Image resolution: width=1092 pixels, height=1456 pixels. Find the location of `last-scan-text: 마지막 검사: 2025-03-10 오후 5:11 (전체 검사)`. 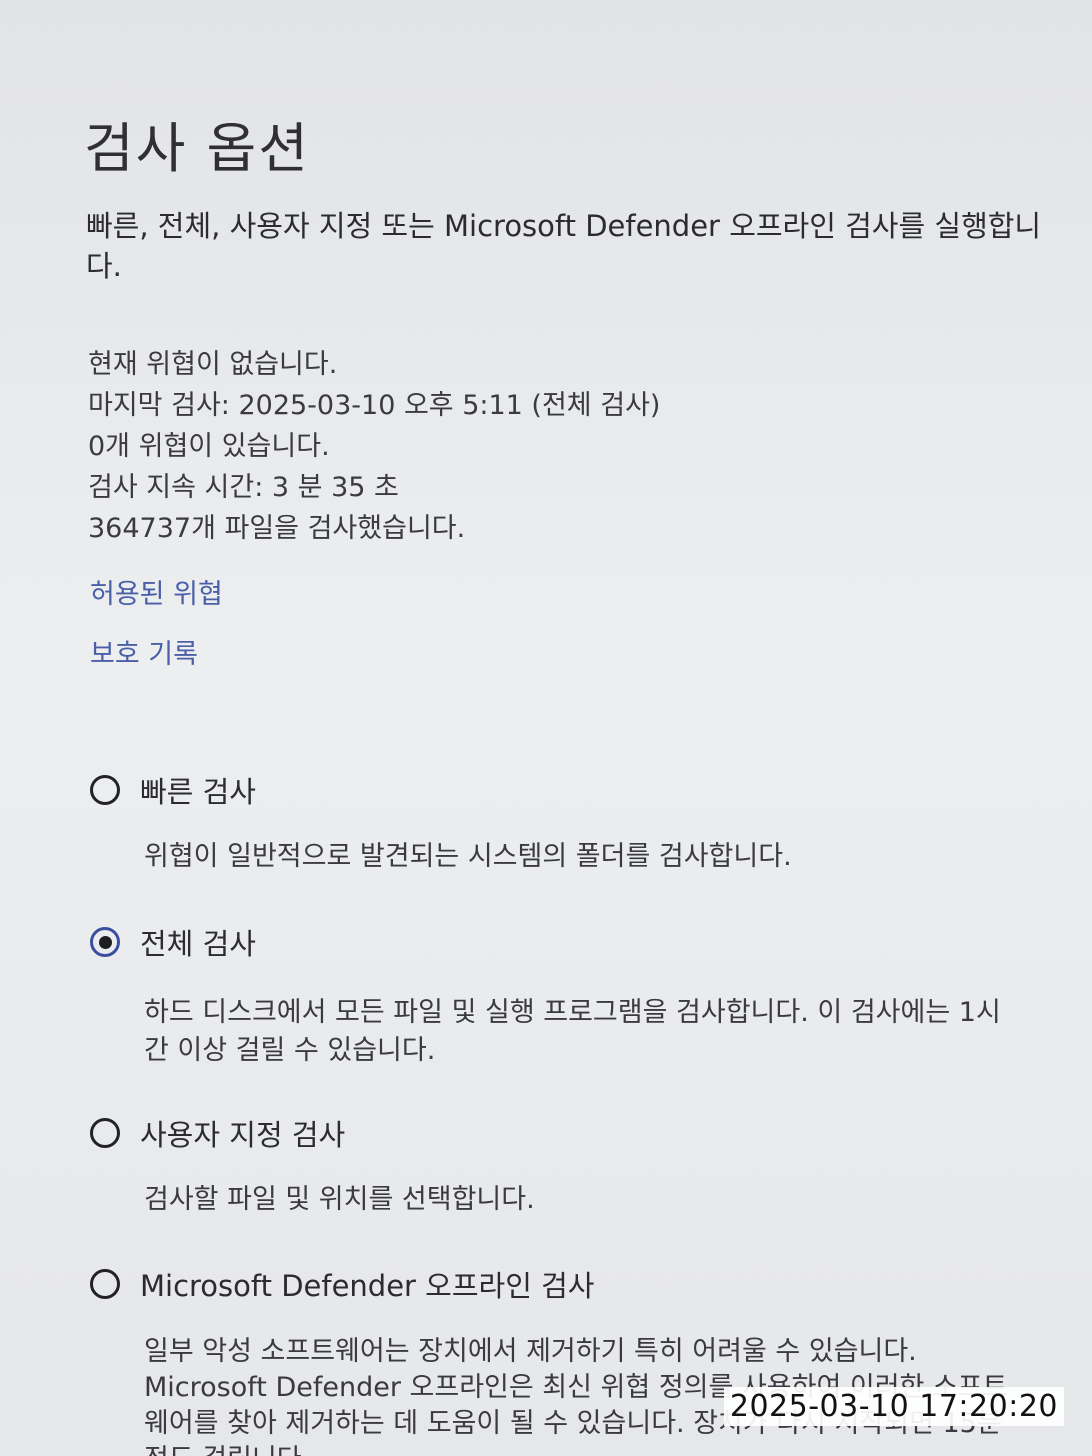

last-scan-text: 마지막 검사: 2025-03-10 오후 5:11 (전체 검사) is located at coordinates (374, 405).